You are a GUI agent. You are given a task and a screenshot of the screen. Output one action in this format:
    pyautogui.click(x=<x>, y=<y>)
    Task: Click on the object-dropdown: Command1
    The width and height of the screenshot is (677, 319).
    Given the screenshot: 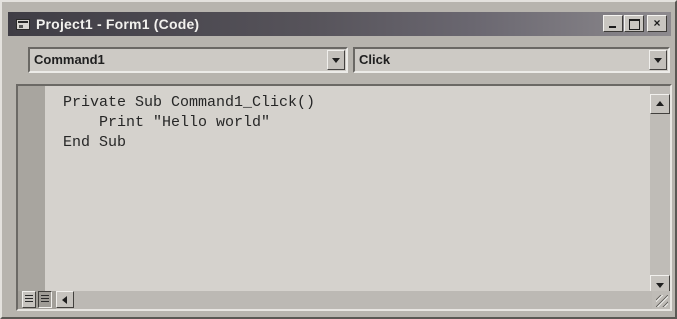 What is the action you would take?
    pyautogui.click(x=188, y=60)
    